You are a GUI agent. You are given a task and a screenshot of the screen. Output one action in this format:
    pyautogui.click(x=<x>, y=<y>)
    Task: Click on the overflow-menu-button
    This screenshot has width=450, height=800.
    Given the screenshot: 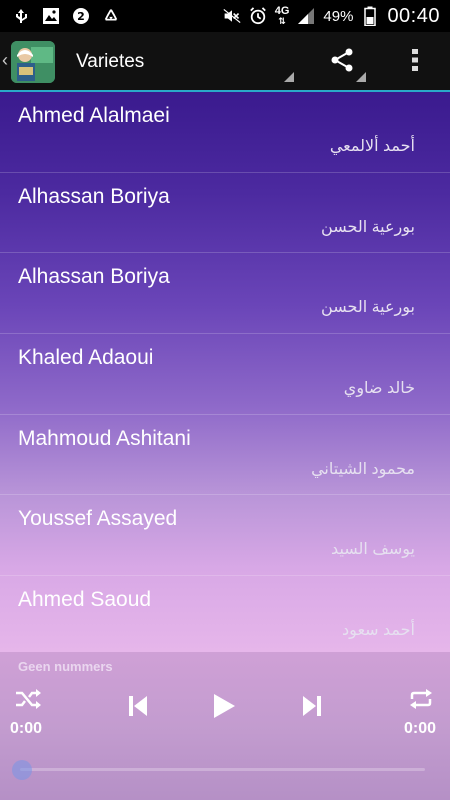 What is the action you would take?
    pyautogui.click(x=415, y=62)
    